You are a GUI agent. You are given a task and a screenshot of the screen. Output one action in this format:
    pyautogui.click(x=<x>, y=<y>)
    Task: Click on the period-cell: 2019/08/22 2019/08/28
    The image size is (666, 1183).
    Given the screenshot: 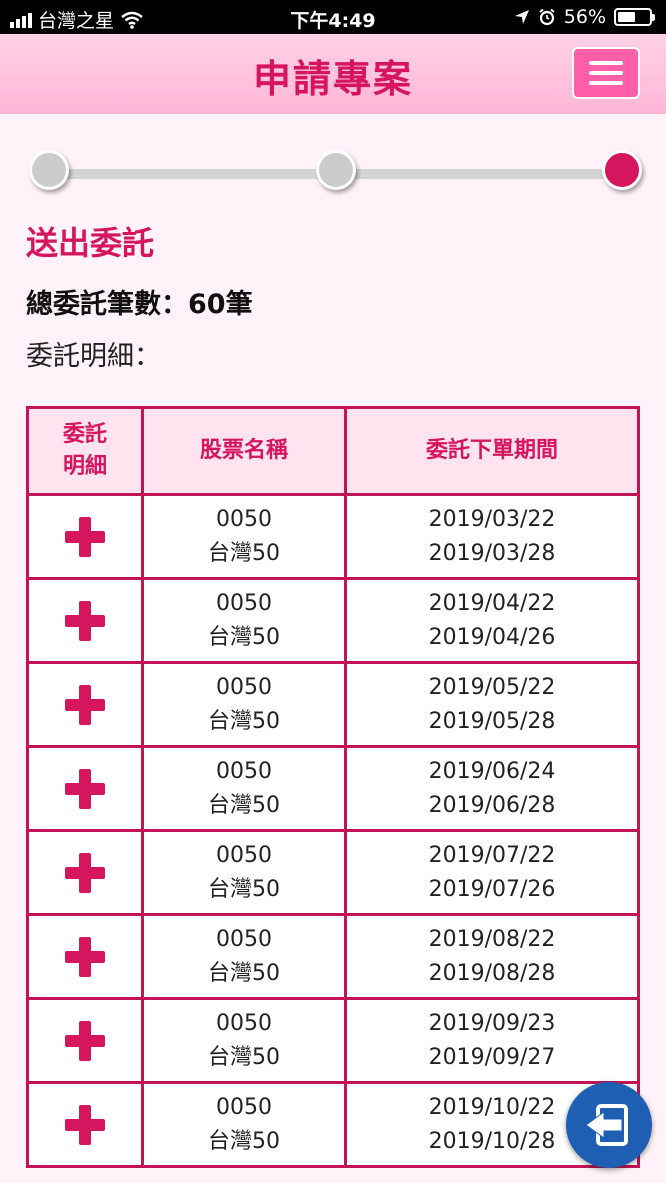 What is the action you would take?
    pyautogui.click(x=492, y=956)
    